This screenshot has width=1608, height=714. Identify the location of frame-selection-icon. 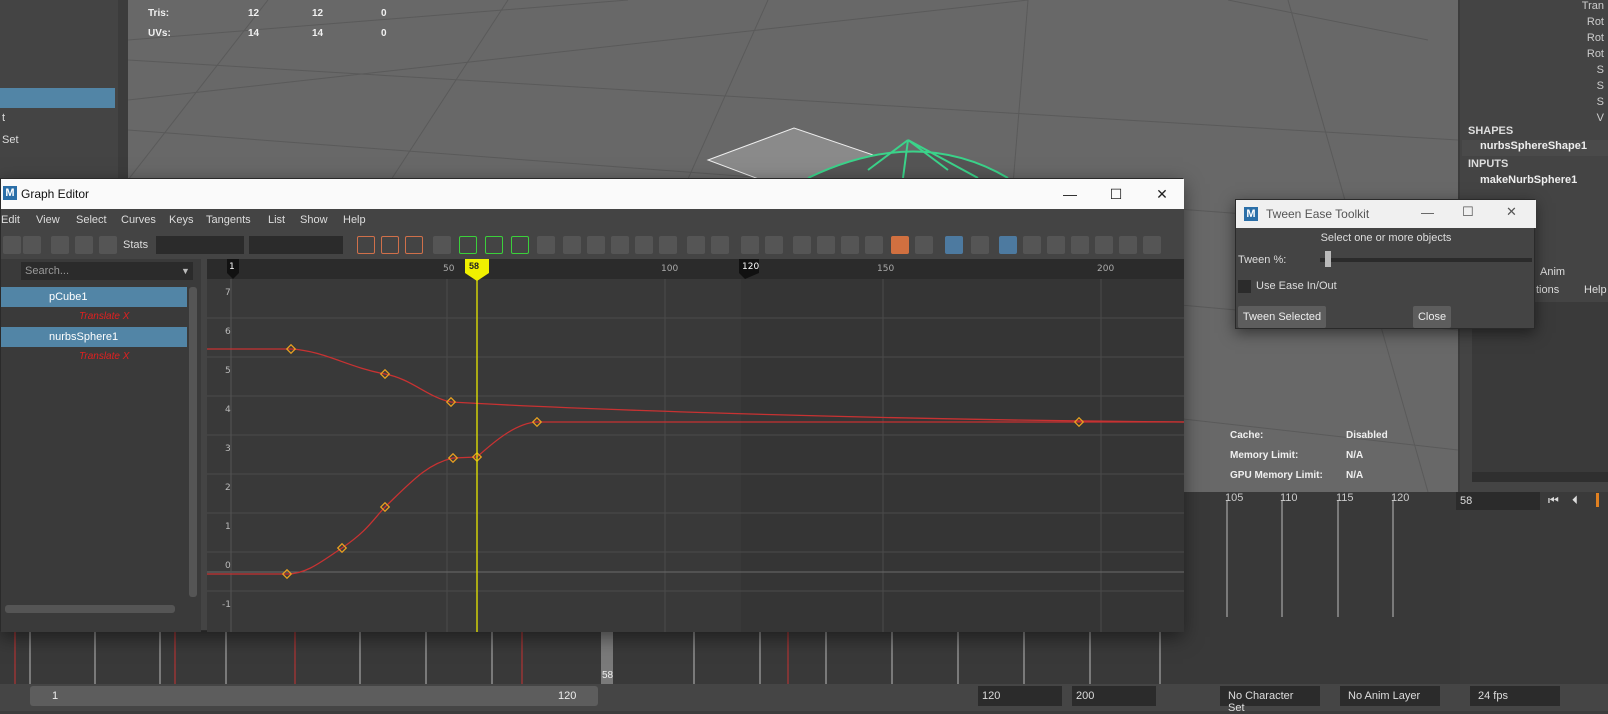
(390, 245).